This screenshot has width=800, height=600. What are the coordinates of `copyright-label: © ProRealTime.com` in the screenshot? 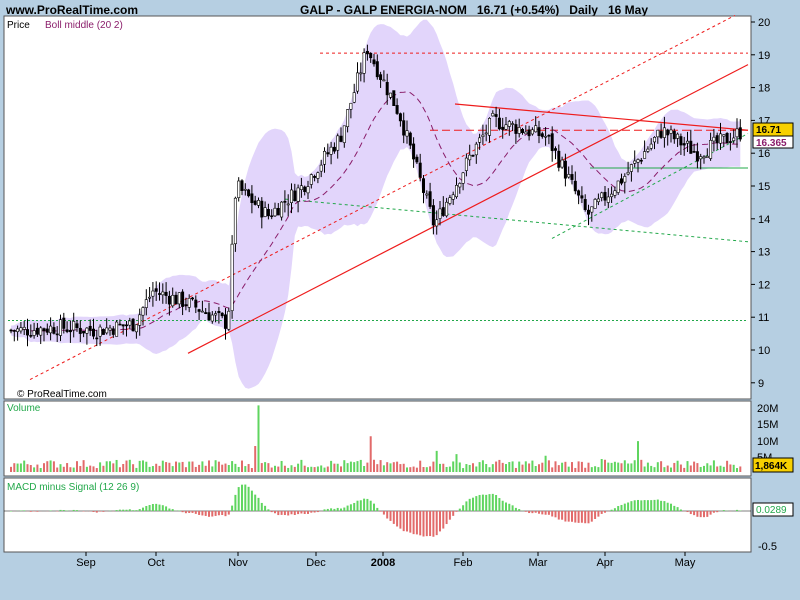 It's located at (62, 394).